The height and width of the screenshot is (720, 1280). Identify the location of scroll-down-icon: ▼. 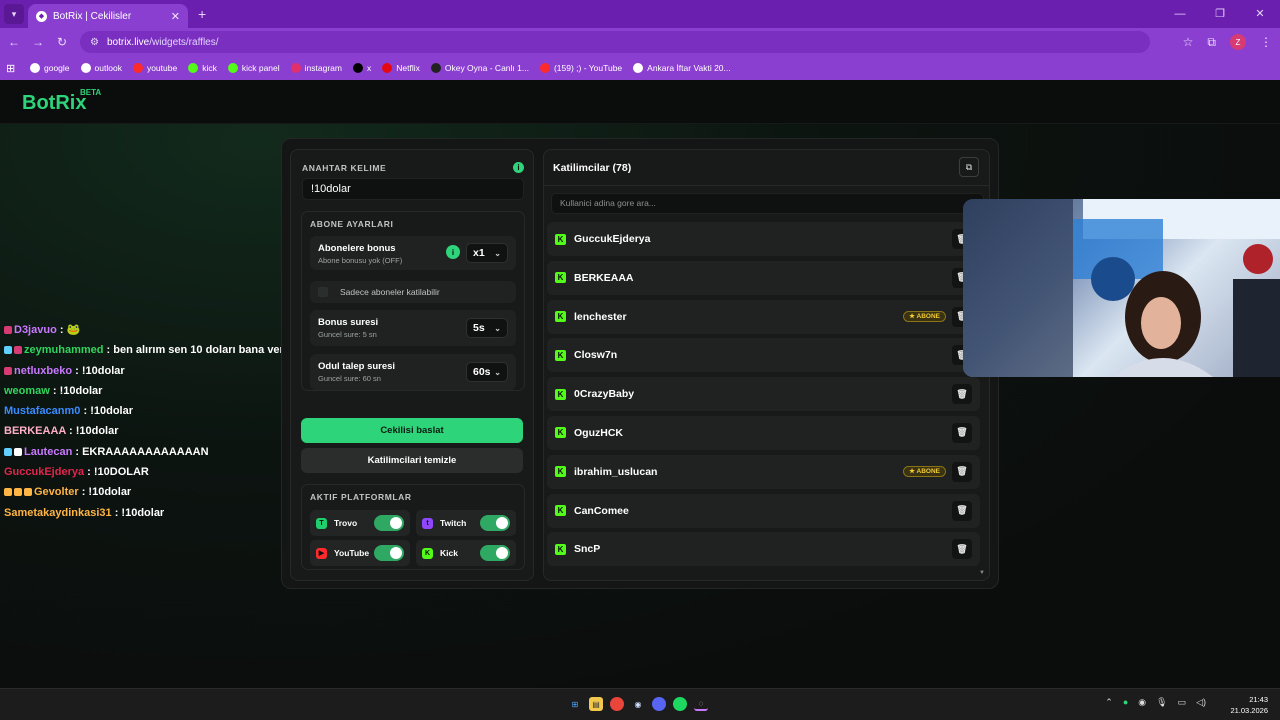
(982, 573).